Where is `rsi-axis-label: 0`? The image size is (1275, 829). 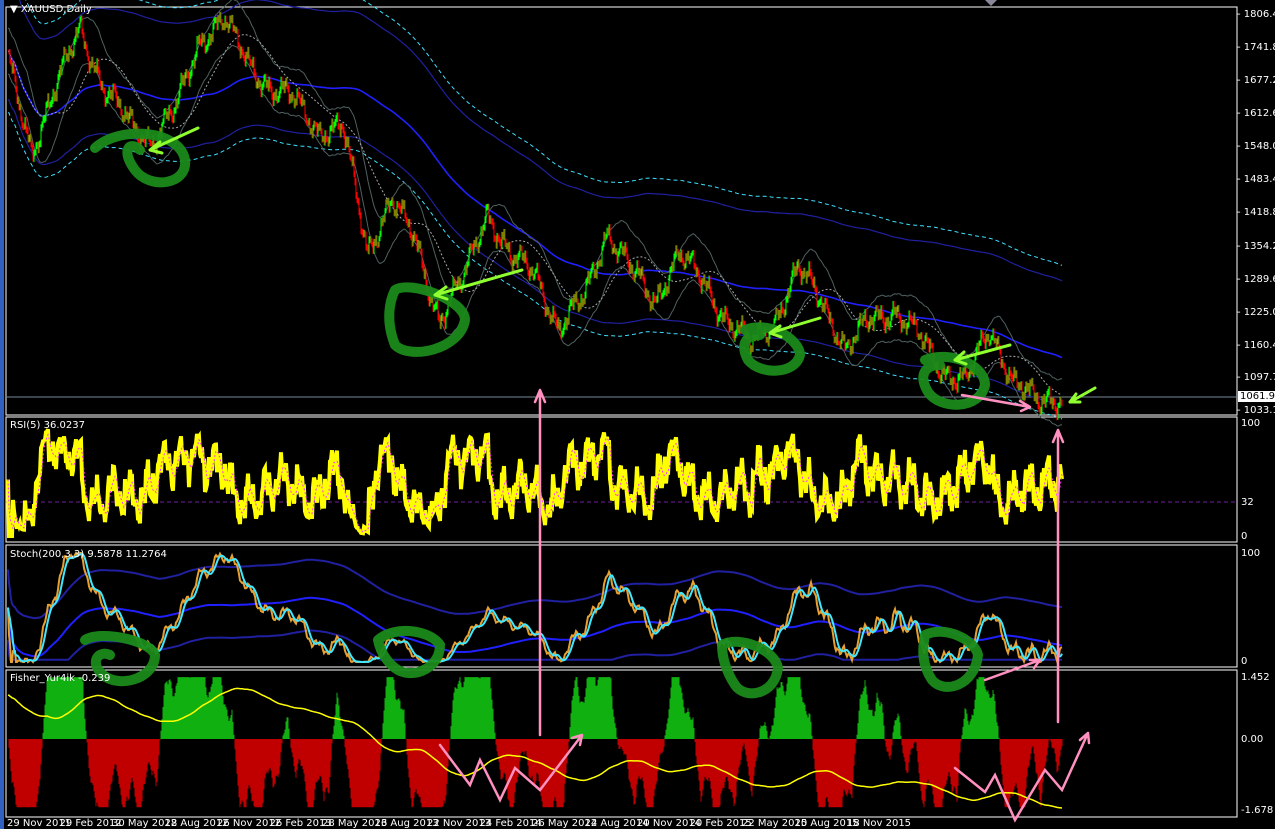 rsi-axis-label: 0 is located at coordinates (1244, 536).